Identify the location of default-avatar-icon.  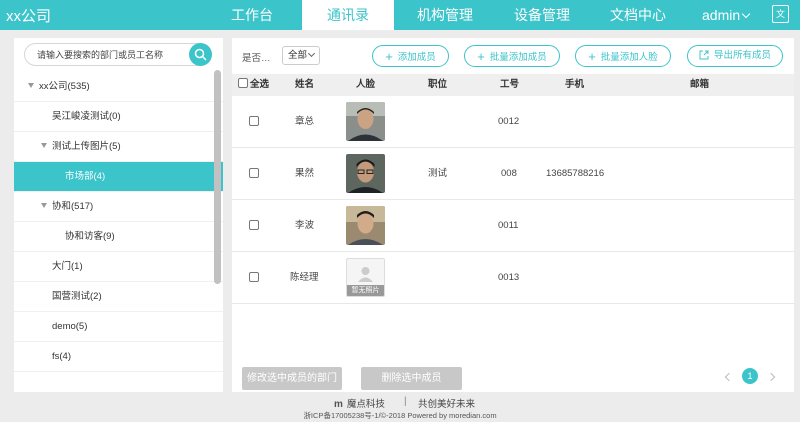
(365, 274).